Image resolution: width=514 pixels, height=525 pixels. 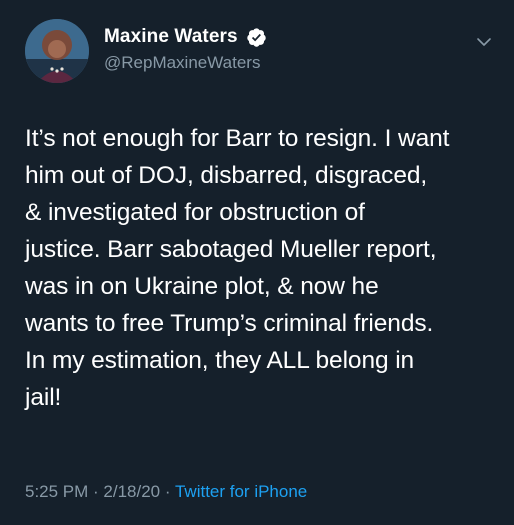 What do you see at coordinates (241, 491) in the screenshot?
I see `tweet-source-link: Twitter for iPhone` at bounding box center [241, 491].